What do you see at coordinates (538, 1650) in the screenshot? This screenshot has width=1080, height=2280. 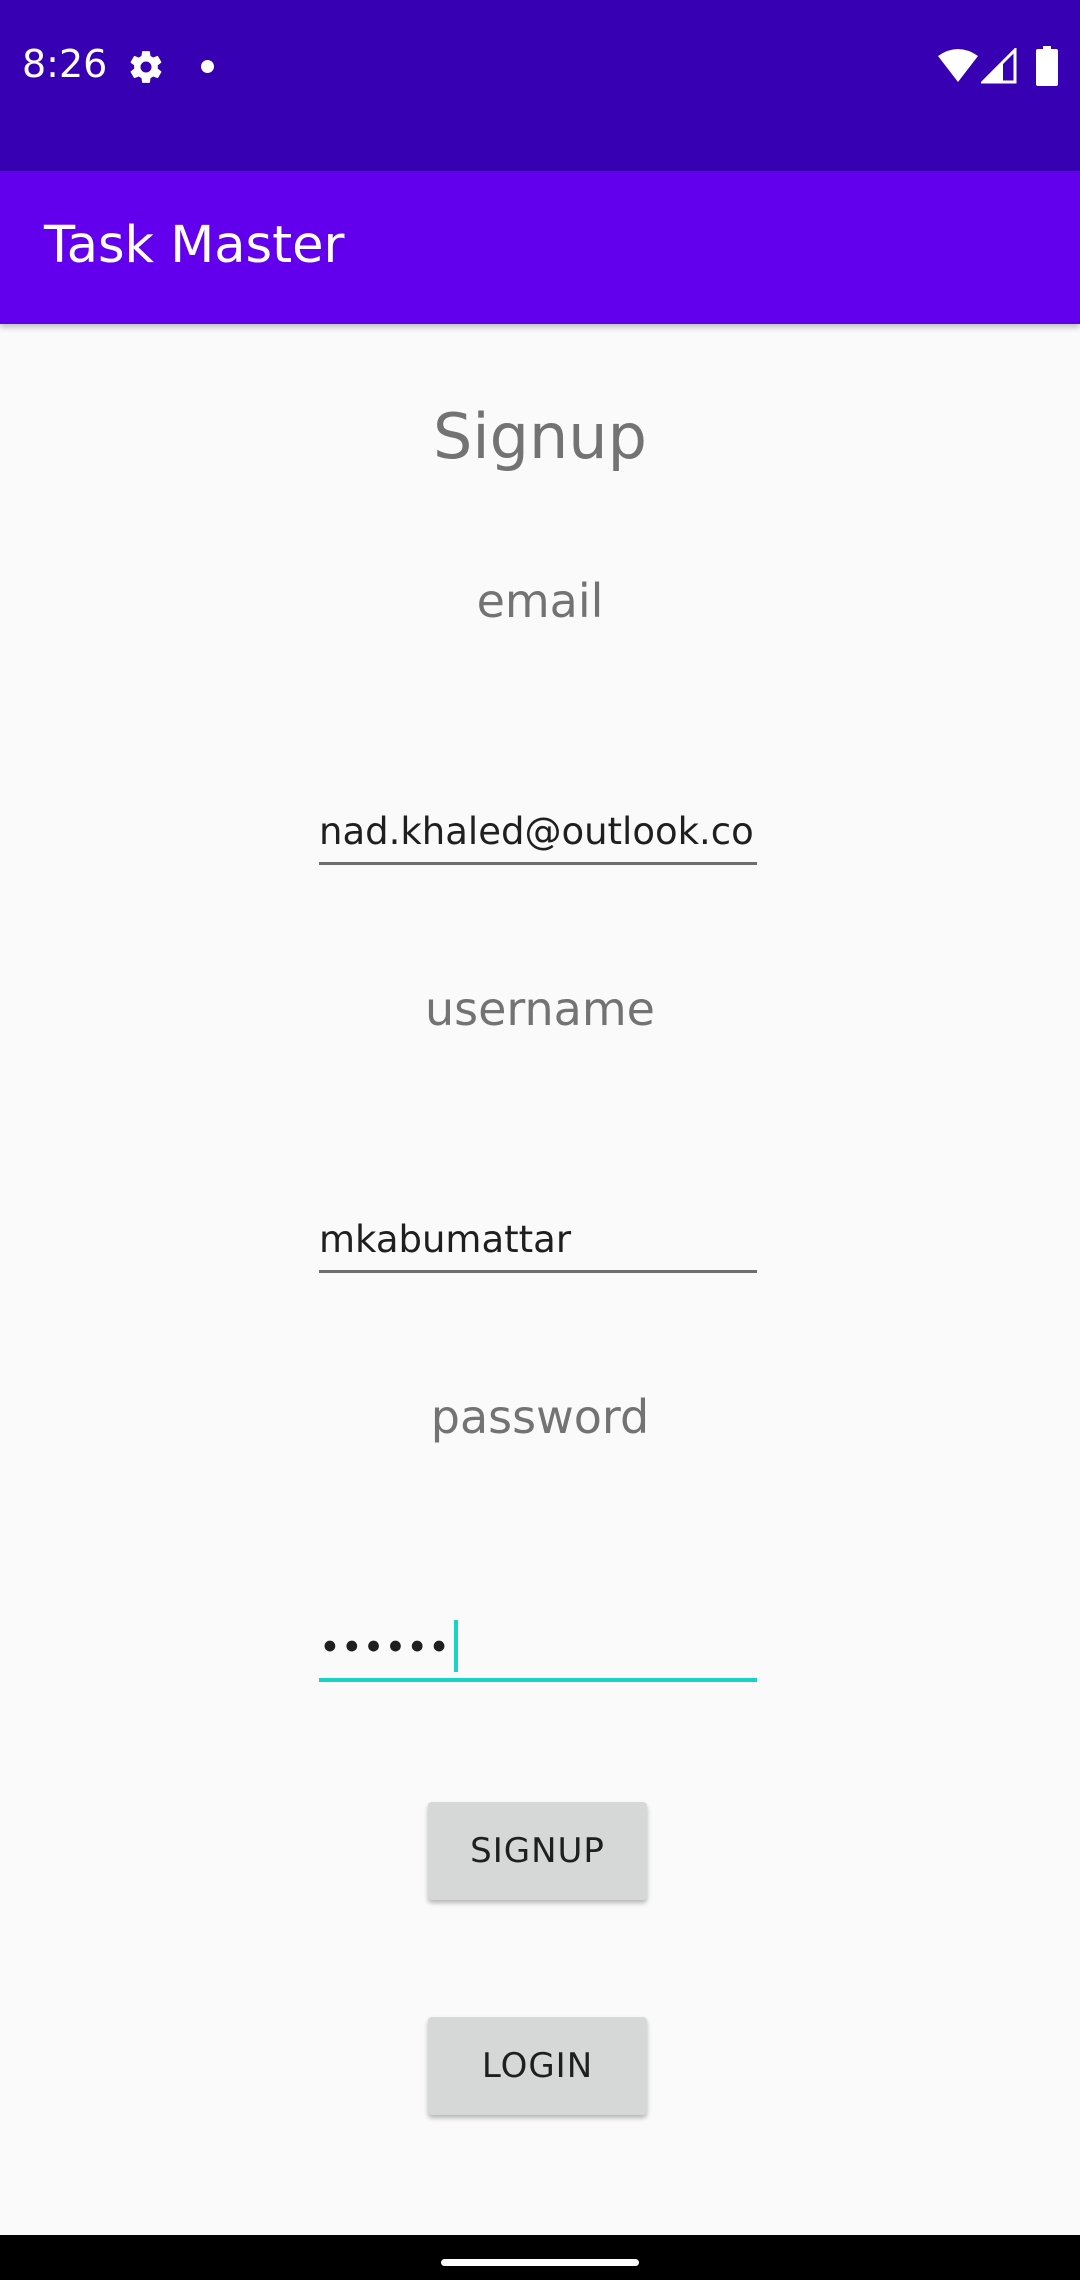 I see `password-field: ••••••` at bounding box center [538, 1650].